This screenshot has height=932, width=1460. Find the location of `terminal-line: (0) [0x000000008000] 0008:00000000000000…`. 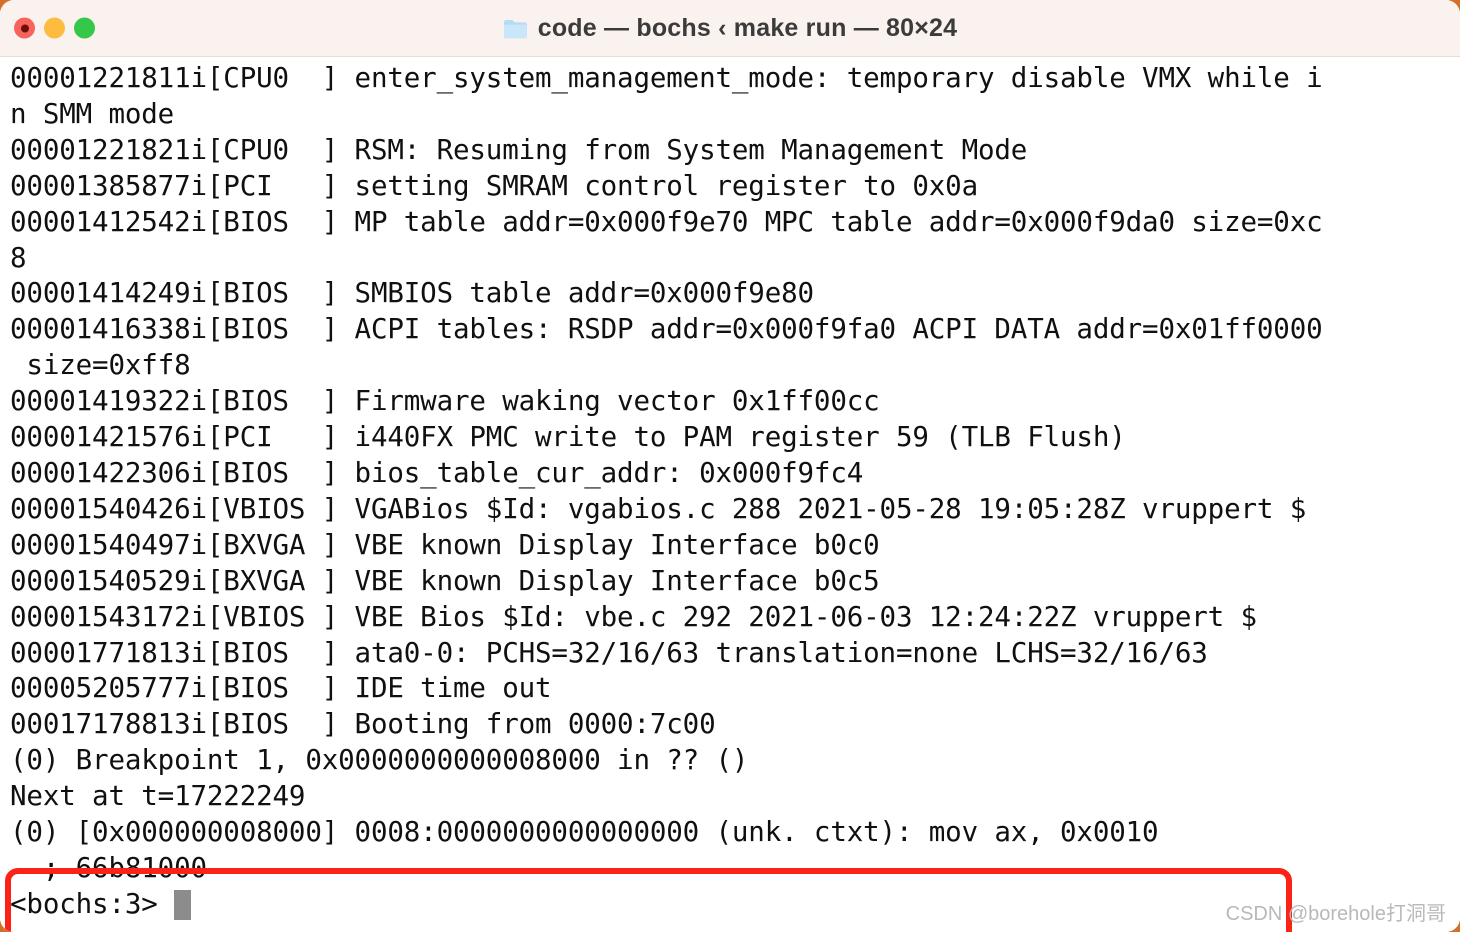

terminal-line: (0) [0x000000008000] 0008:00000000000000… is located at coordinates (584, 832).